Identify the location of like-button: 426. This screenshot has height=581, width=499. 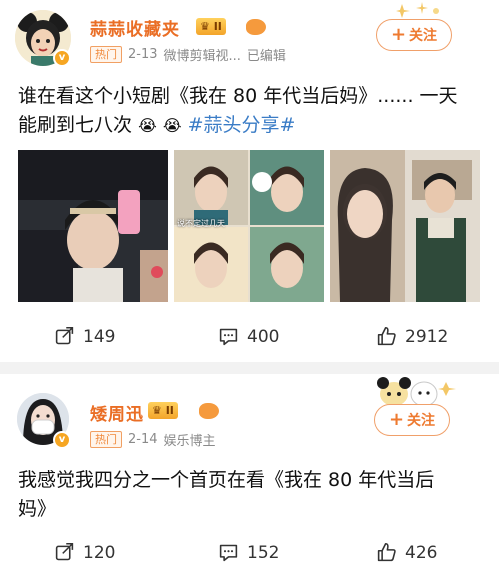
(406, 552).